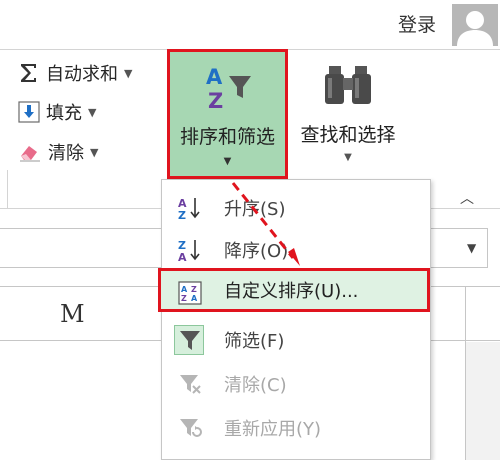 Image resolution: width=500 pixels, height=460 pixels. Describe the element at coordinates (475, 28) in the screenshot. I see `user-silhouette-icon` at that location.